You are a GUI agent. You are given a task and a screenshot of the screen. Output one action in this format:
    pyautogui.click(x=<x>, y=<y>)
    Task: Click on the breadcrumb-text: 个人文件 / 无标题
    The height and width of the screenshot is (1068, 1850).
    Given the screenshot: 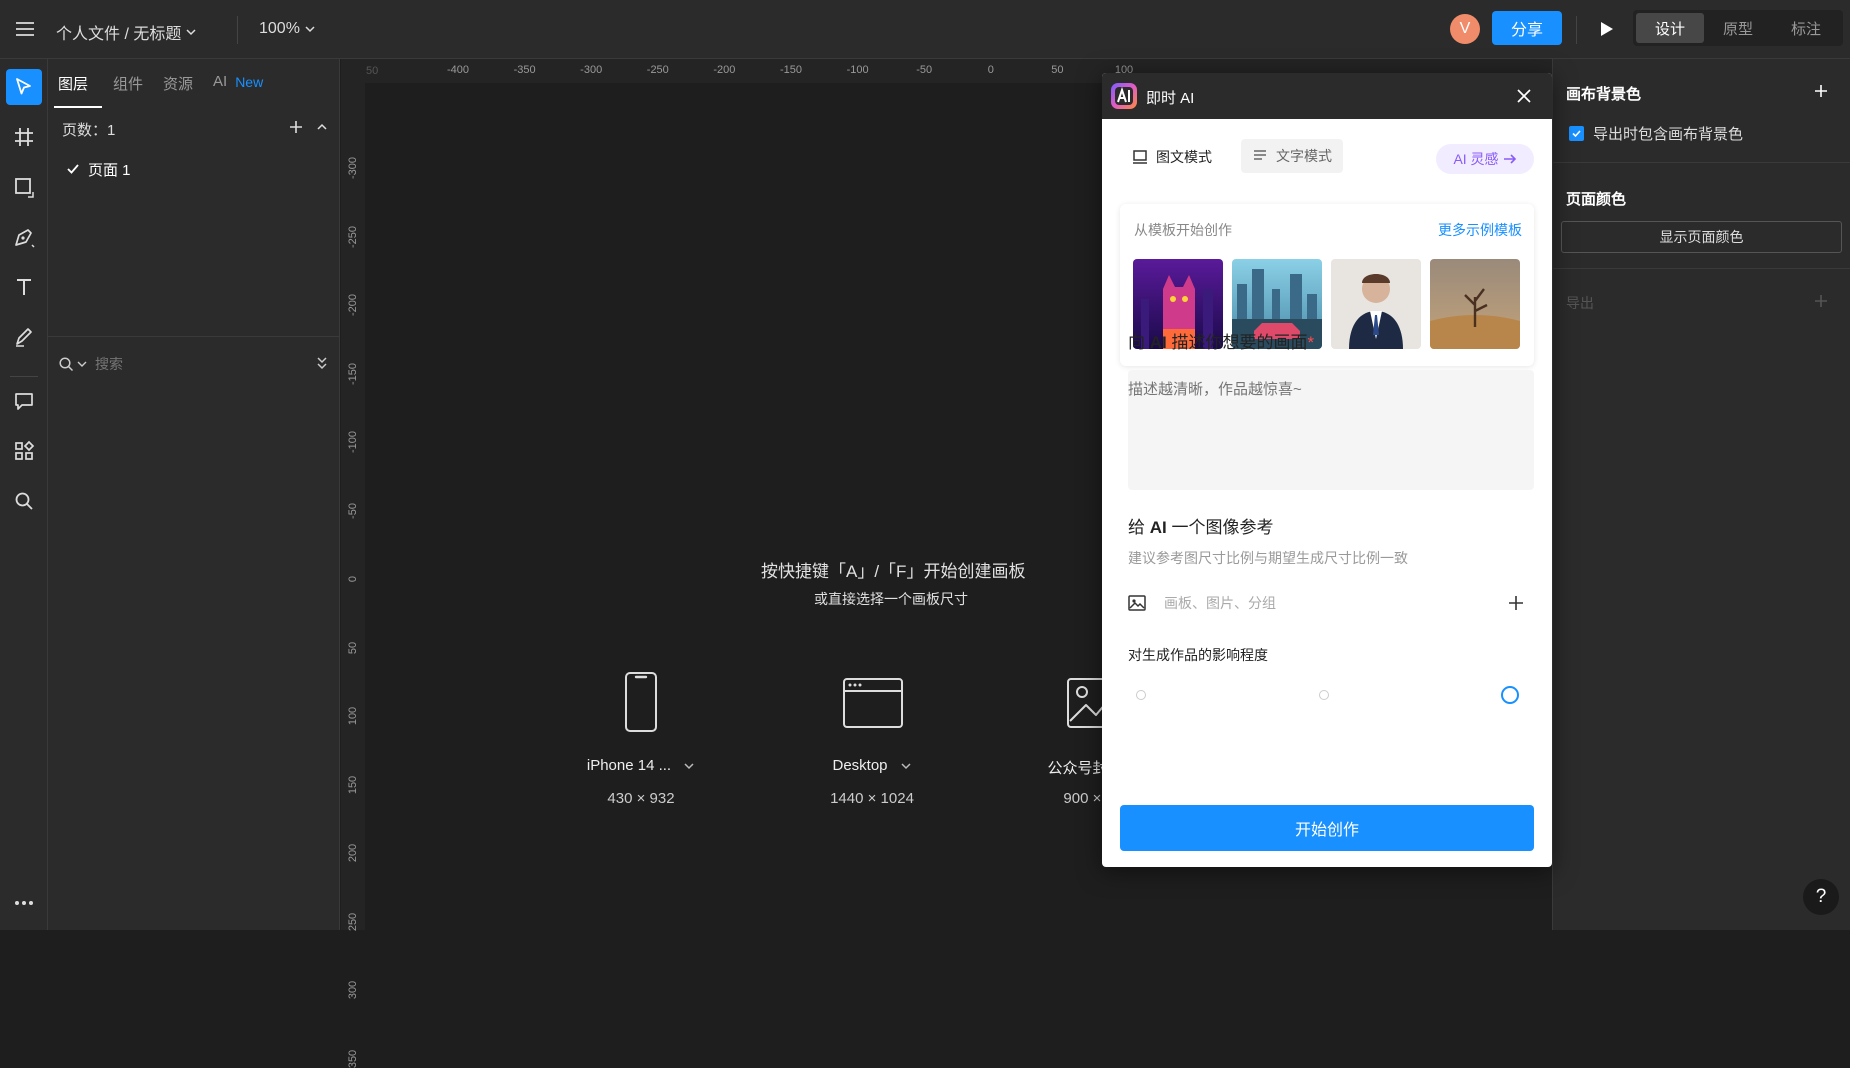 What is the action you would take?
    pyautogui.click(x=119, y=34)
    